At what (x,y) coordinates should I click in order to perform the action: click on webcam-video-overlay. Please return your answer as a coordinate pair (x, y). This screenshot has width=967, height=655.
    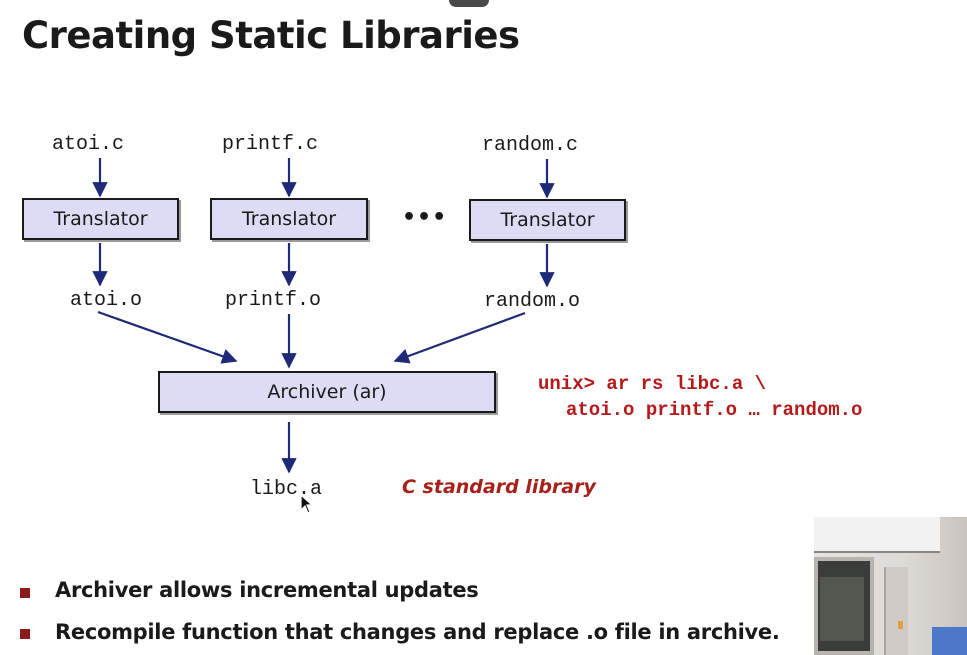
    Looking at the image, I should click on (890, 586).